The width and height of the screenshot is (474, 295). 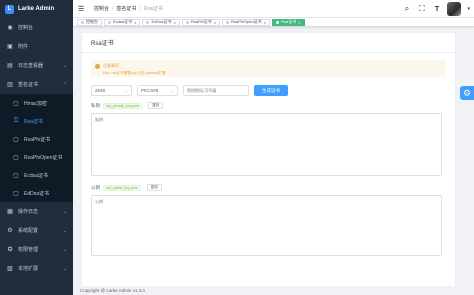 I want to click on key-format-select: PKCS#8 ⌄, so click(x=157, y=90).